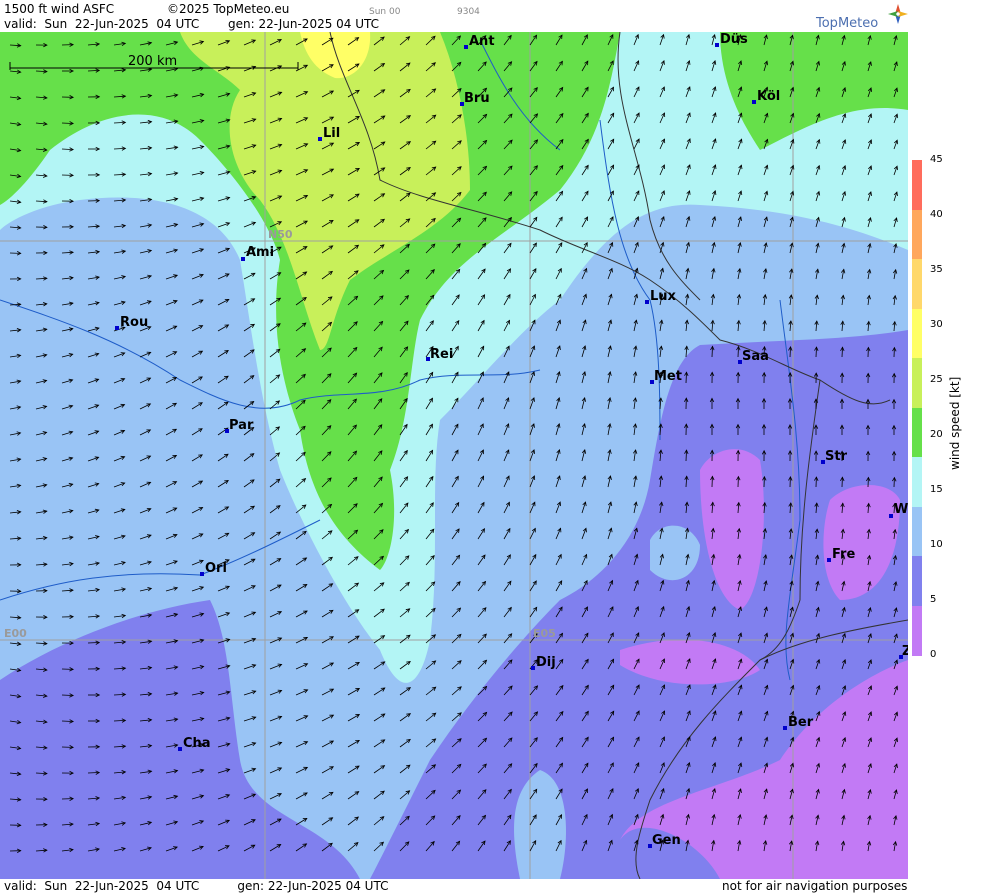 The image size is (1000, 893). Describe the element at coordinates (734, 39) in the screenshot. I see `city-label: Düs` at that location.